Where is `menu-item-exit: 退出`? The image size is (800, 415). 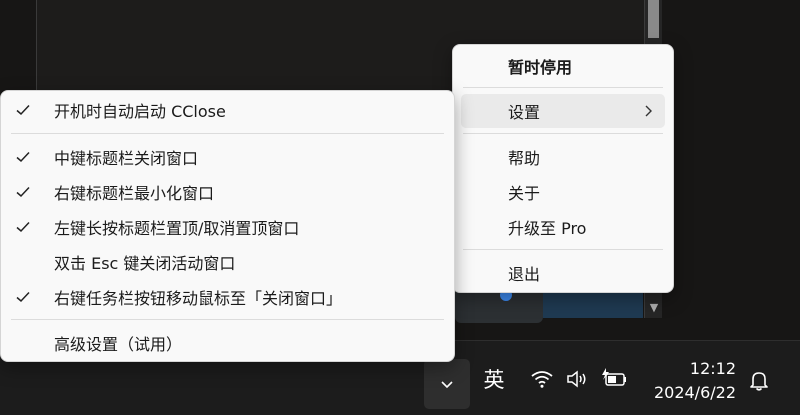
menu-item-exit: 退出 is located at coordinates (563, 273).